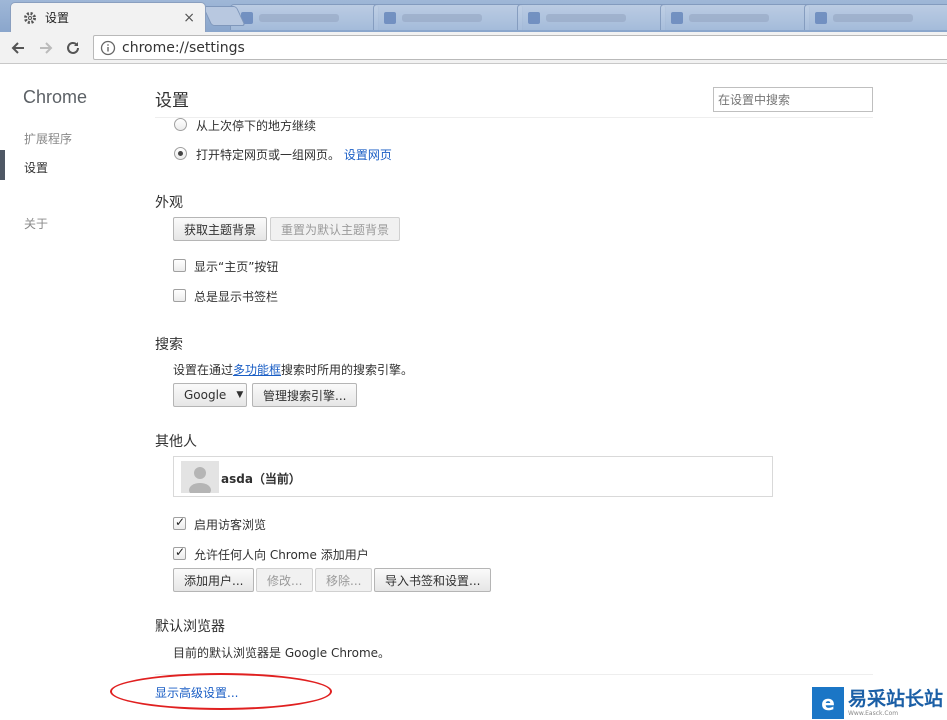  I want to click on profile-name: asda（当前）, so click(261, 478).